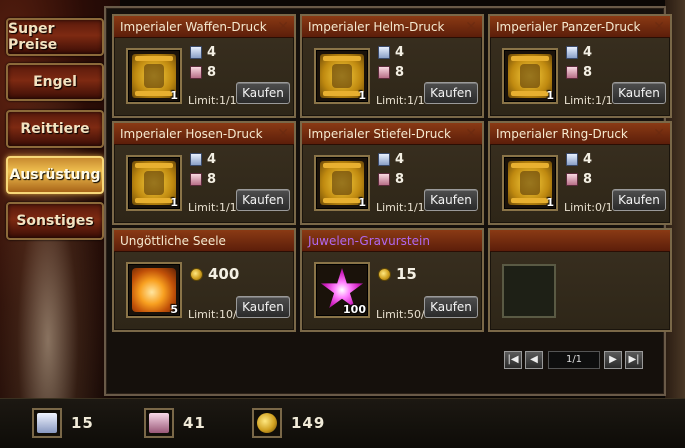 Image resolution: width=685 pixels, height=448 pixels. I want to click on armor-scroll-icon: 1, so click(530, 76).